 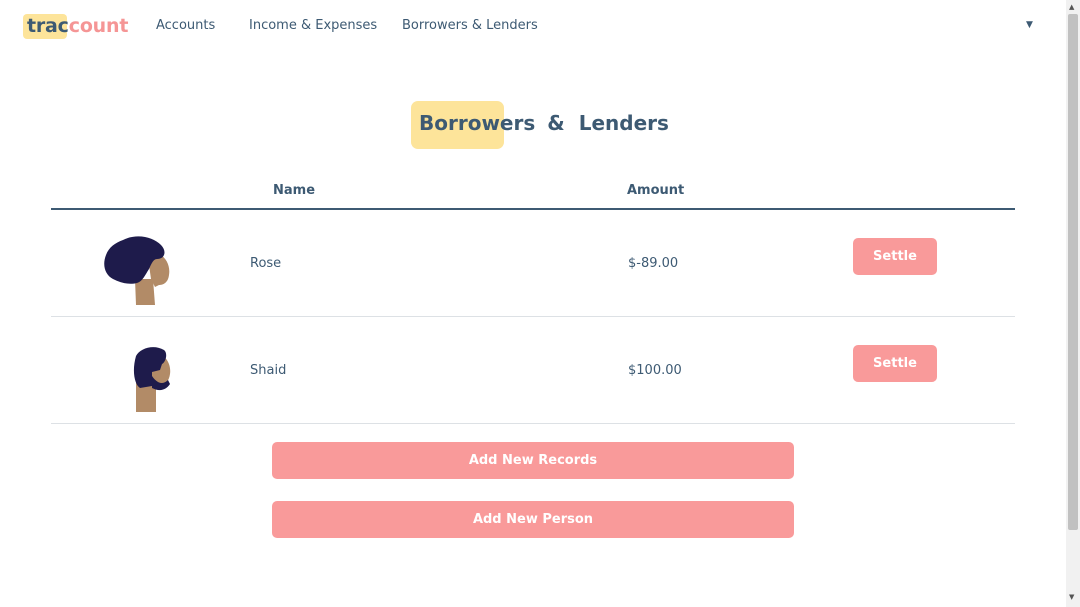 I want to click on page-title: Borrowers & Lenders, so click(x=540, y=125).